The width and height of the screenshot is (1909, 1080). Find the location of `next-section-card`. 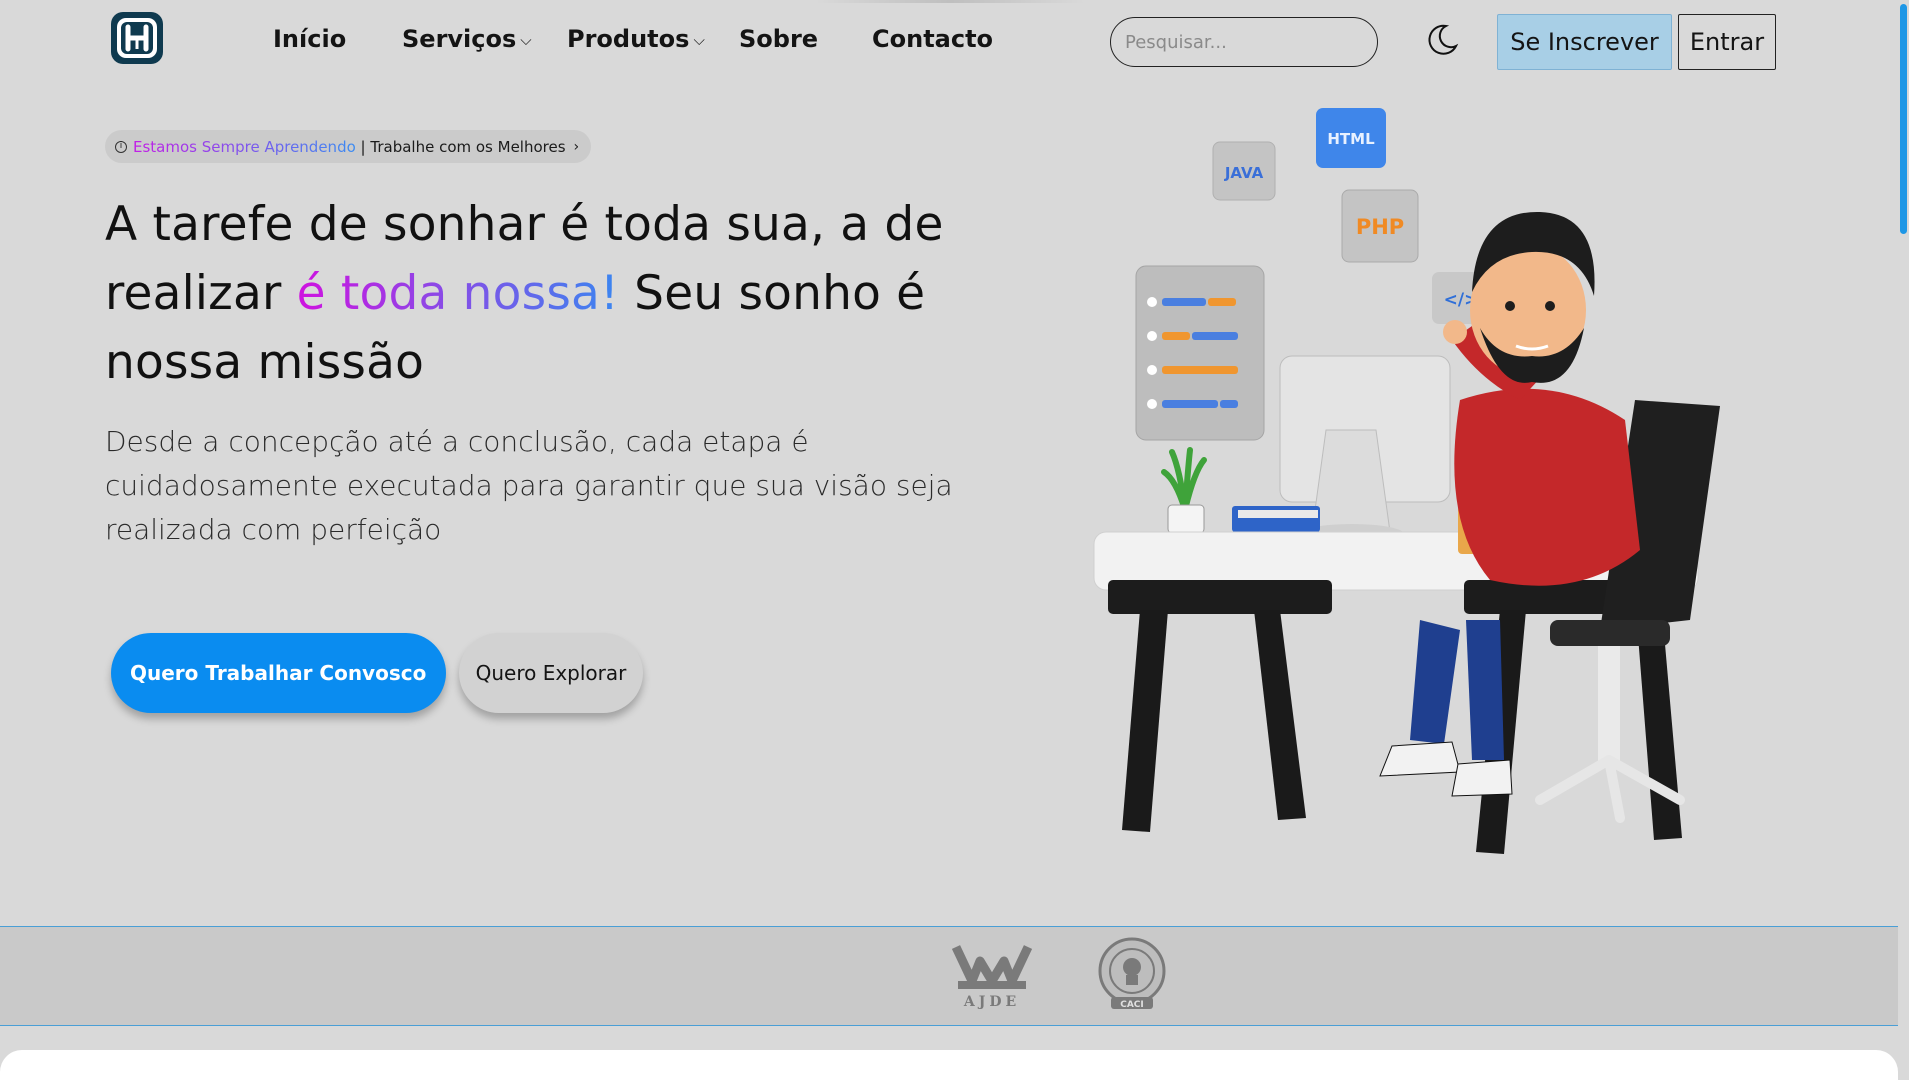

next-section-card is located at coordinates (949, 1065).